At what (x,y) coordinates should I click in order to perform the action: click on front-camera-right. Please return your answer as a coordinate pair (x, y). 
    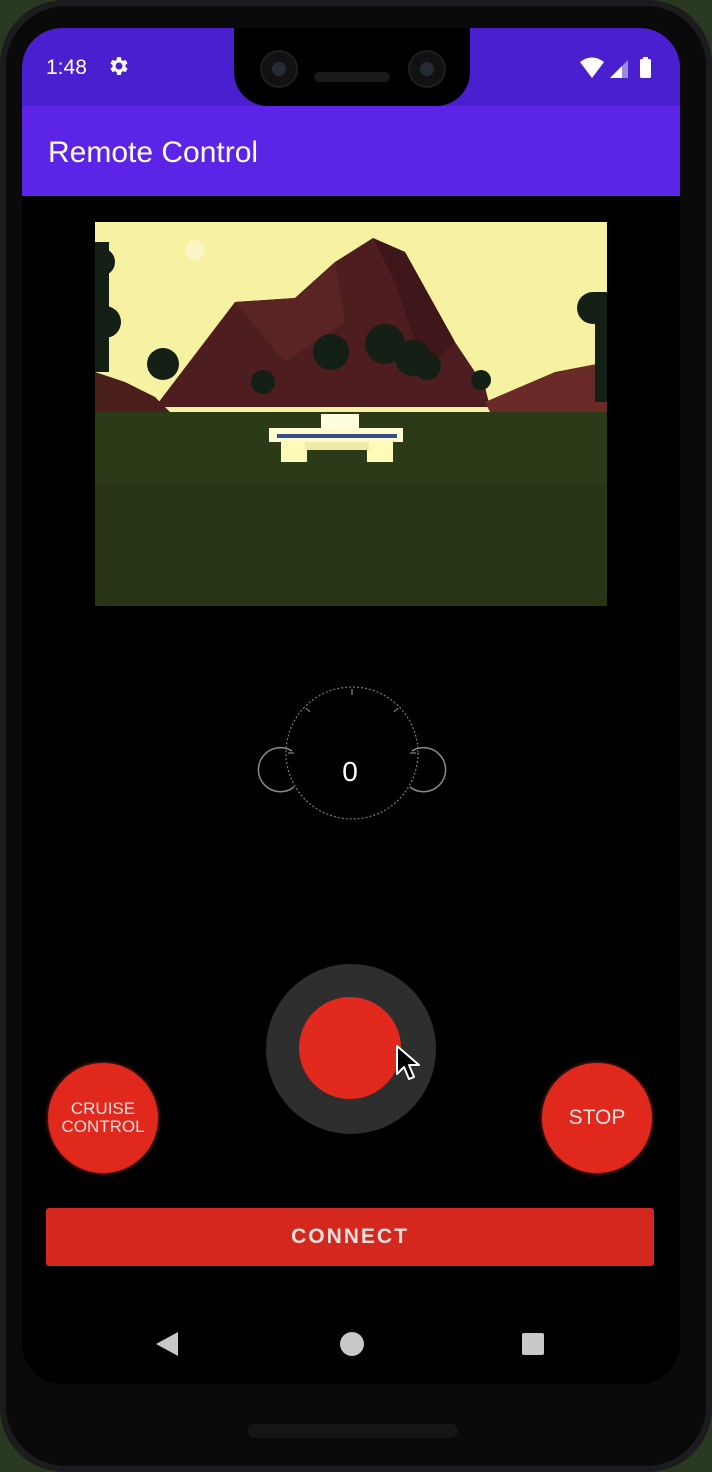
    Looking at the image, I should click on (427, 69).